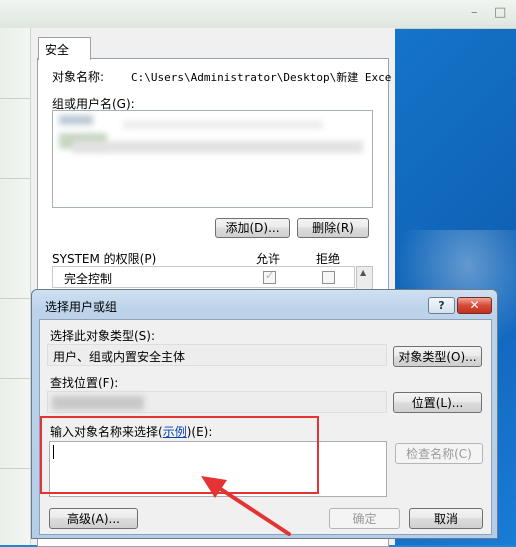 The height and width of the screenshot is (547, 516). What do you see at coordinates (217, 402) in the screenshot?
I see `location-field` at bounding box center [217, 402].